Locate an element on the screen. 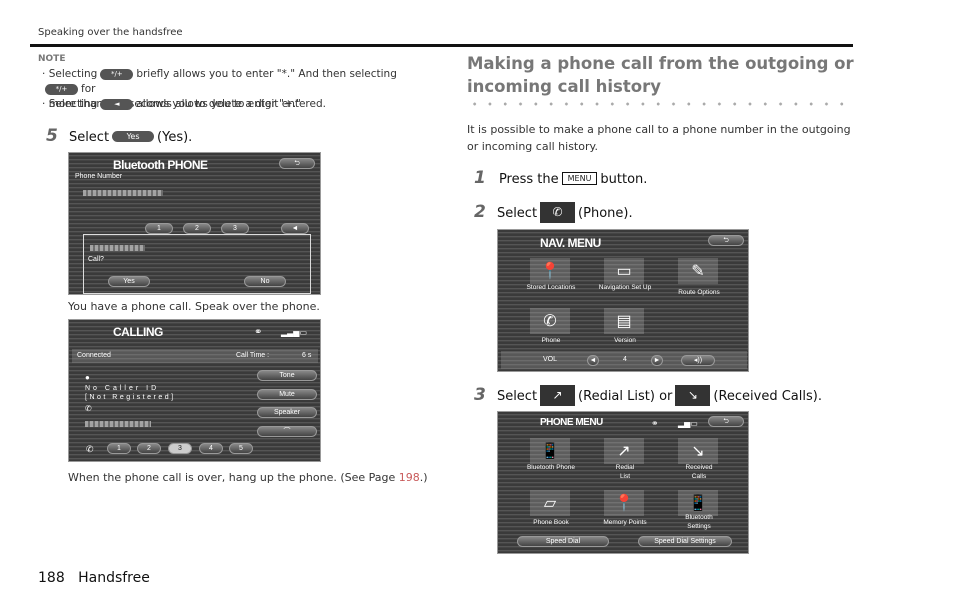 The width and height of the screenshot is (954, 608). page-number: 188 is located at coordinates (51, 578).